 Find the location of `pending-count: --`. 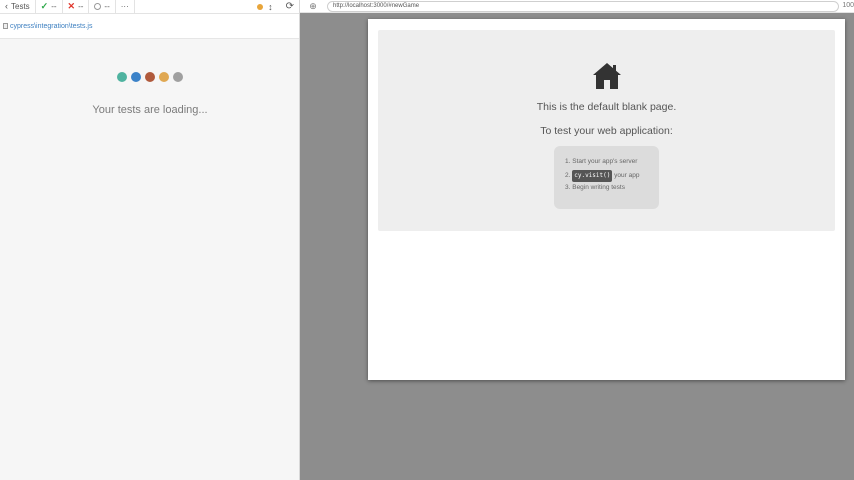

pending-count: -- is located at coordinates (102, 6).